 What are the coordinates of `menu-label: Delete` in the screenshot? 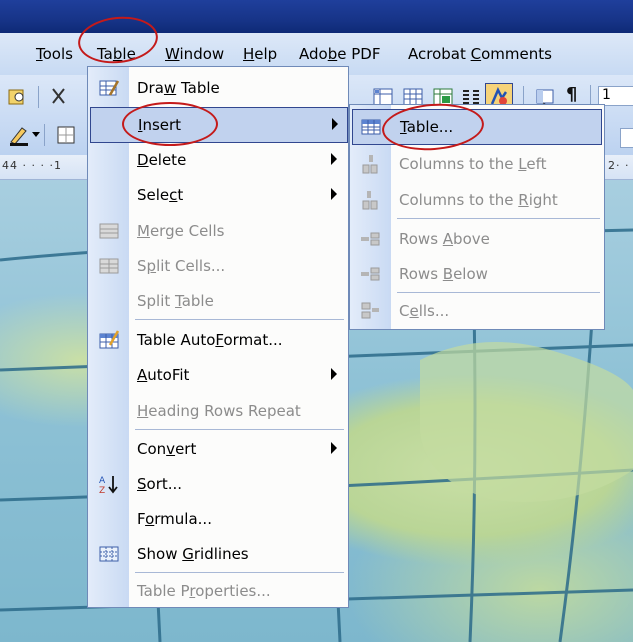 It's located at (162, 160).